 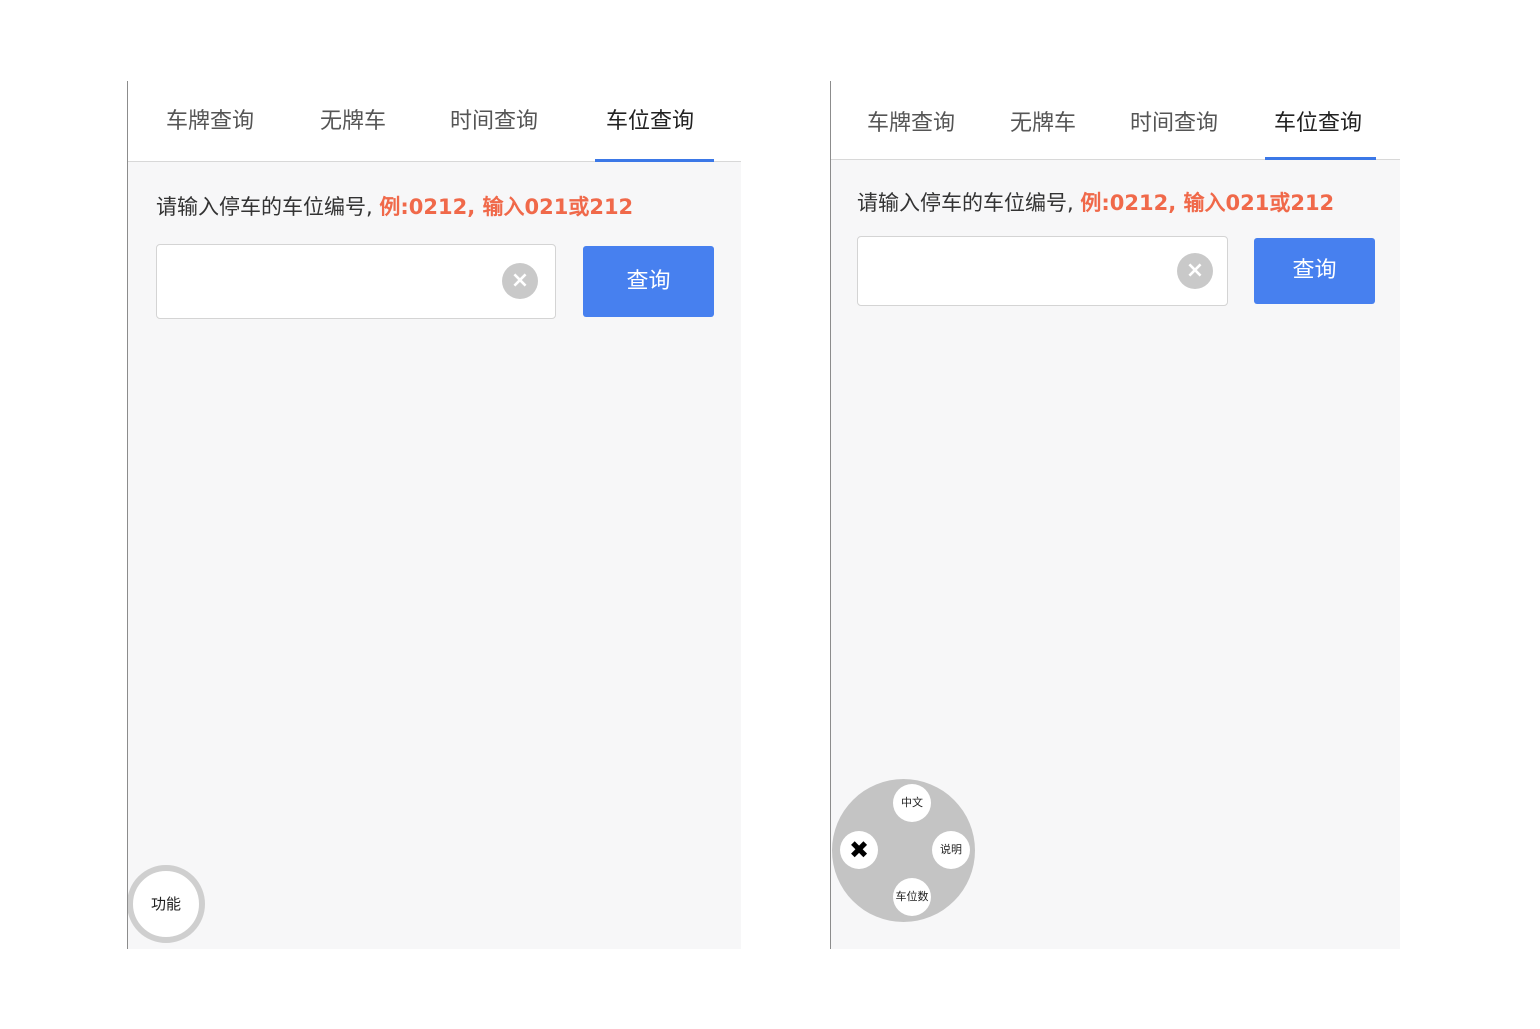 What do you see at coordinates (912, 803) in the screenshot?
I see `menu-item-chinese: 中文` at bounding box center [912, 803].